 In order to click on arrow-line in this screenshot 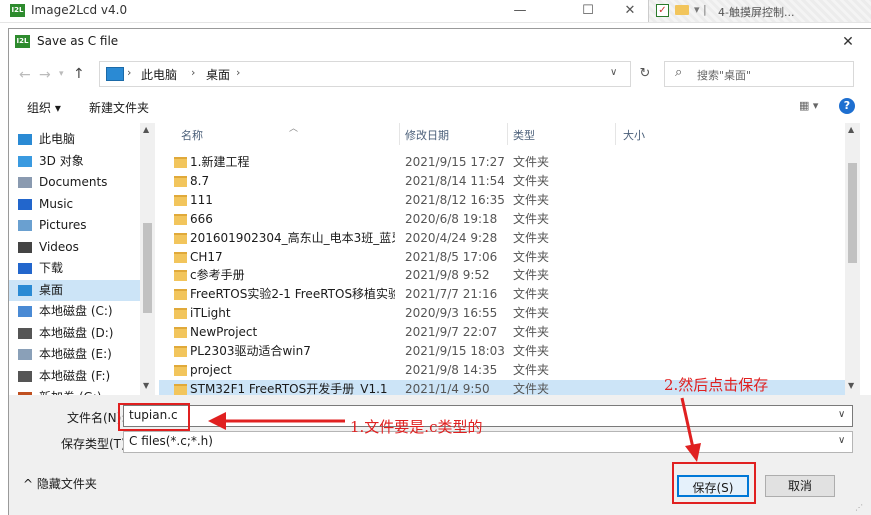, I will do `click(687, 423)`.